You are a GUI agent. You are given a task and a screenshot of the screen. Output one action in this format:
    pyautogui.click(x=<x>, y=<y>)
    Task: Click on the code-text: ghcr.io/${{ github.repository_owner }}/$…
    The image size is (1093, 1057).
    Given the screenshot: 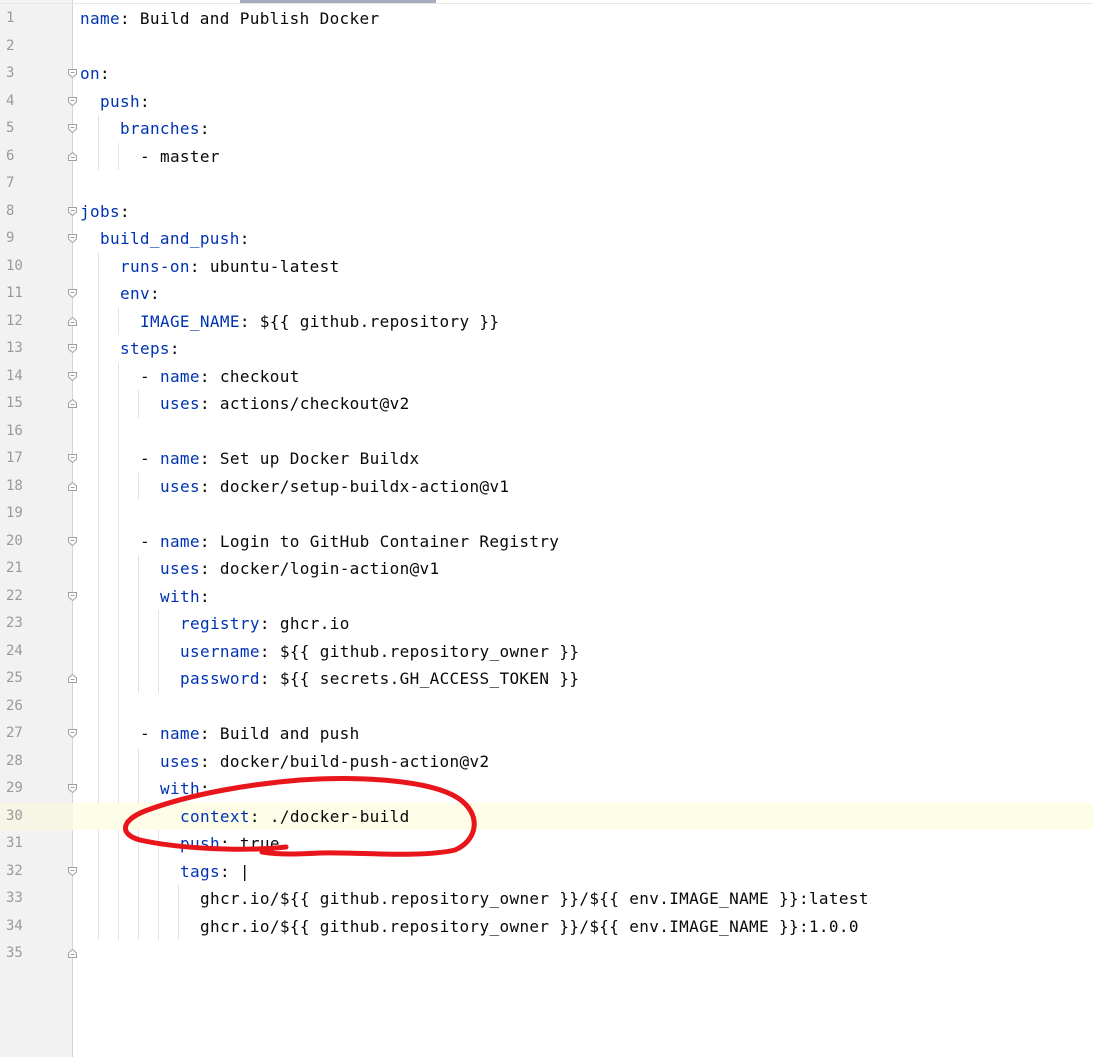 What is the action you would take?
    pyautogui.click(x=534, y=899)
    